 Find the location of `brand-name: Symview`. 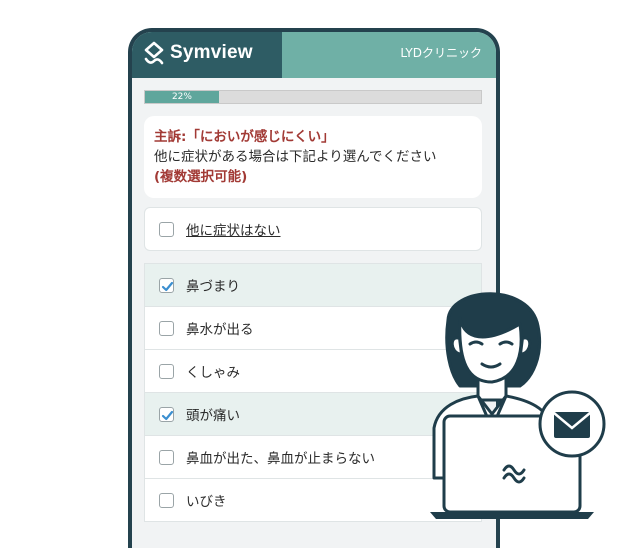

brand-name: Symview is located at coordinates (211, 52).